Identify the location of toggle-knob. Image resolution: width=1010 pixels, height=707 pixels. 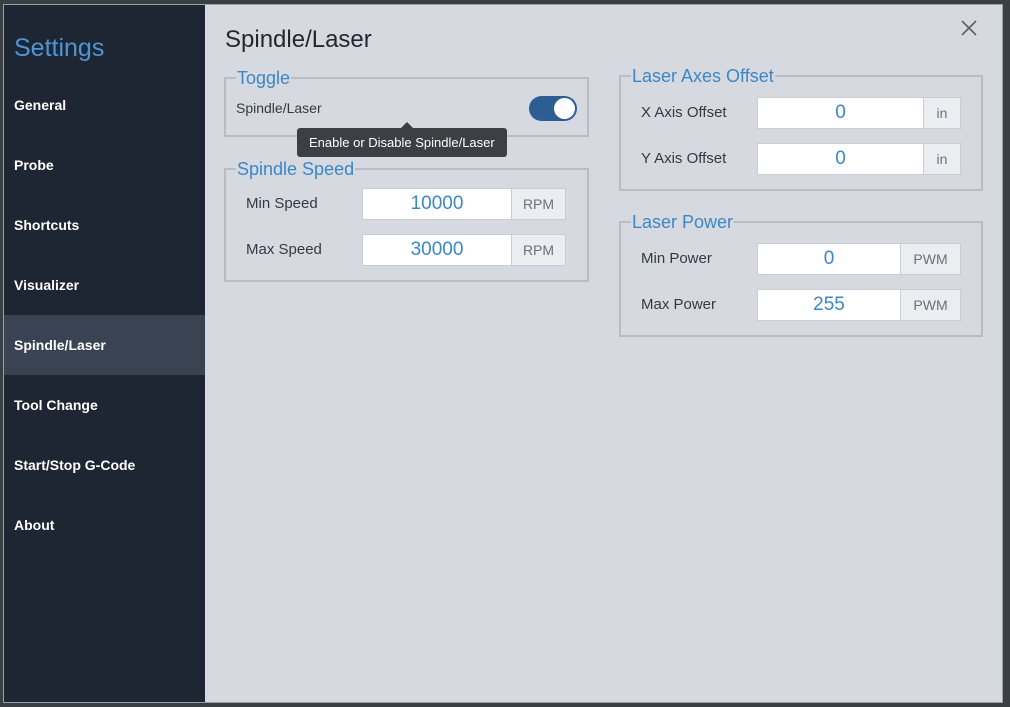
(564, 108).